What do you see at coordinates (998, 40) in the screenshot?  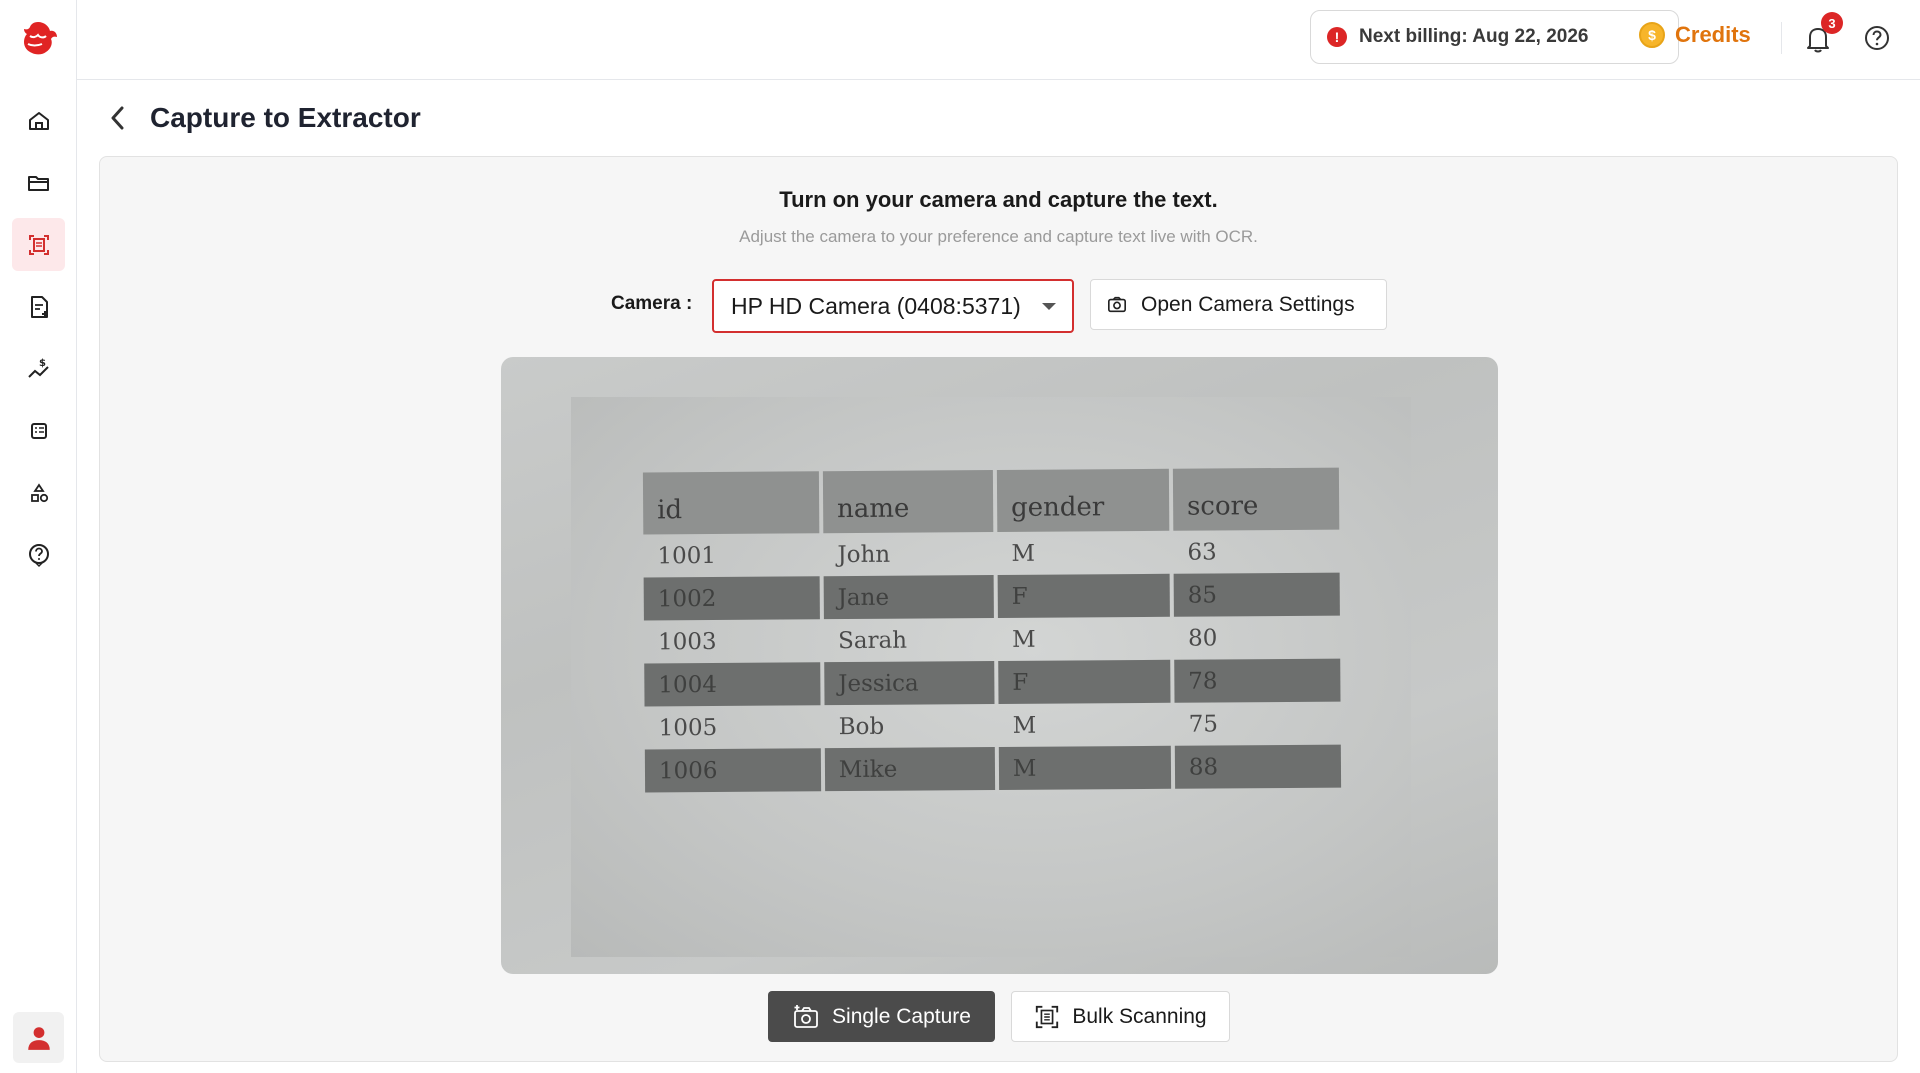 I see `top-bar: ! Next billing: Aug 22, 2026 $ Credits 3` at bounding box center [998, 40].